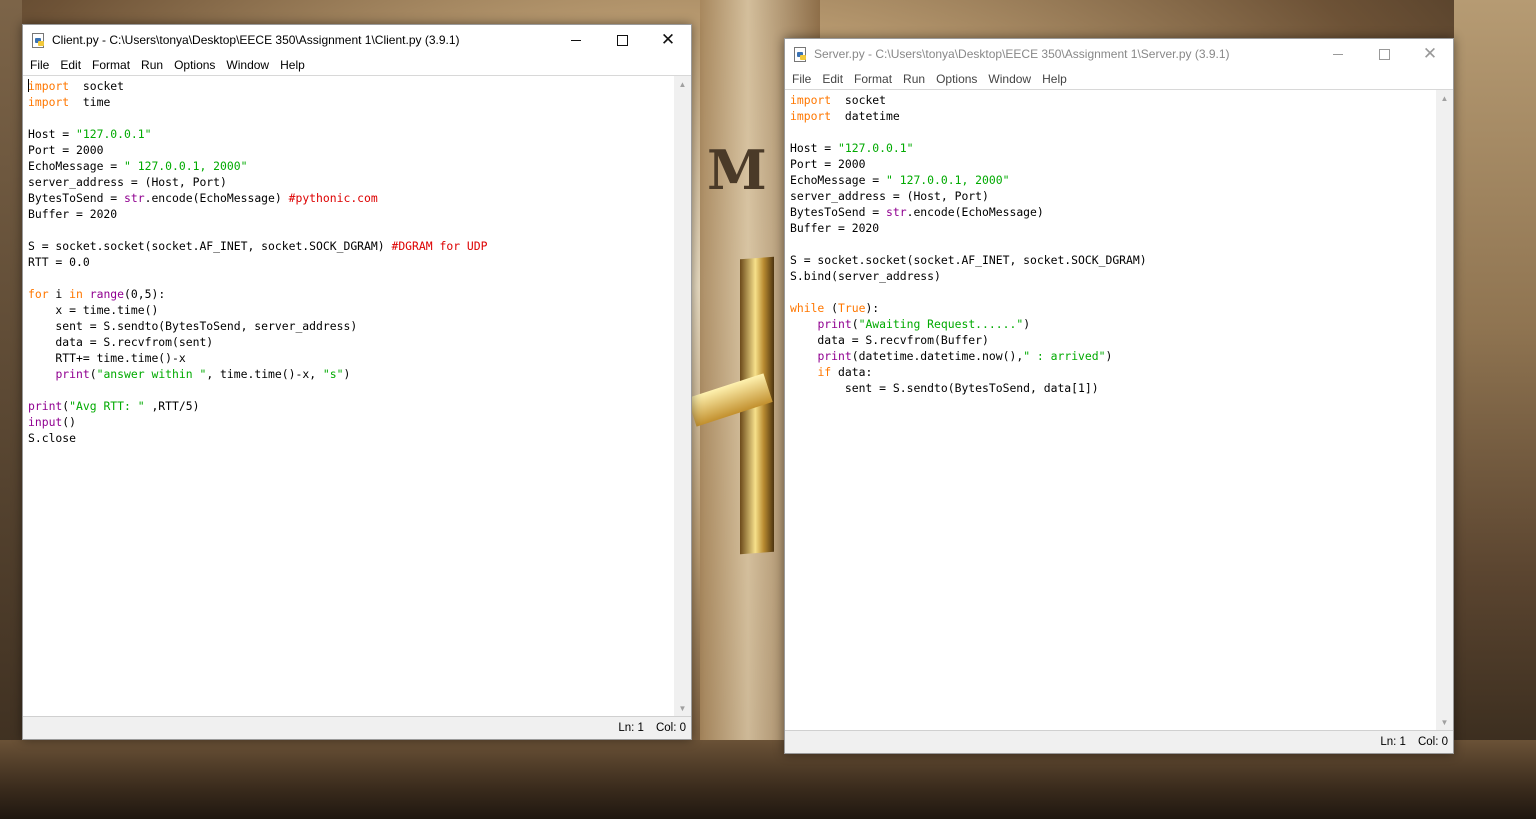  I want to click on code-line: for i in range(0,5):, so click(349, 294).